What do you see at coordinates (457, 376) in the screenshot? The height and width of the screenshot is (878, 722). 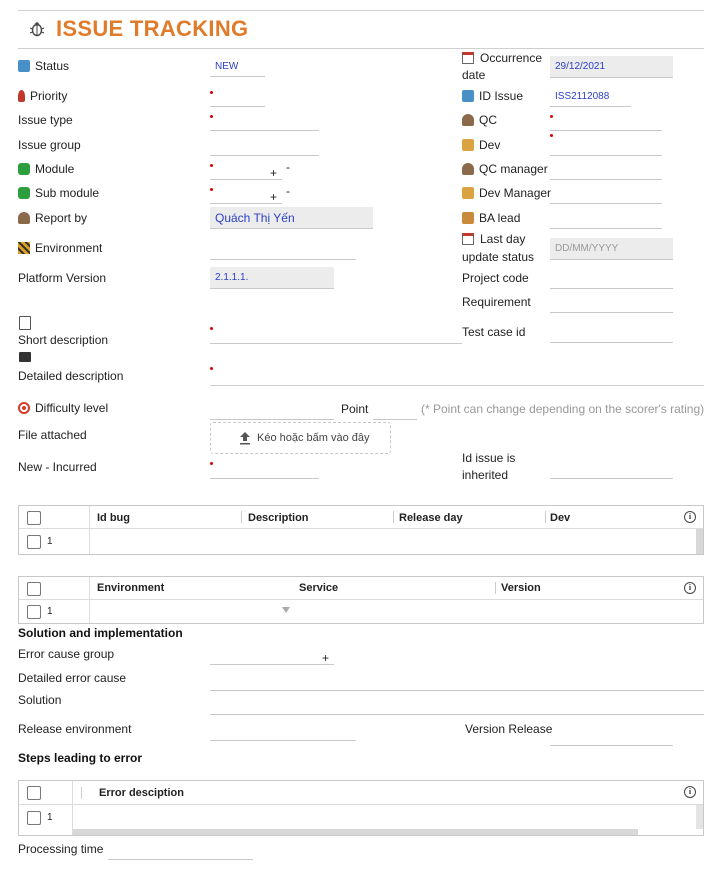 I see `detailed-description-field` at bounding box center [457, 376].